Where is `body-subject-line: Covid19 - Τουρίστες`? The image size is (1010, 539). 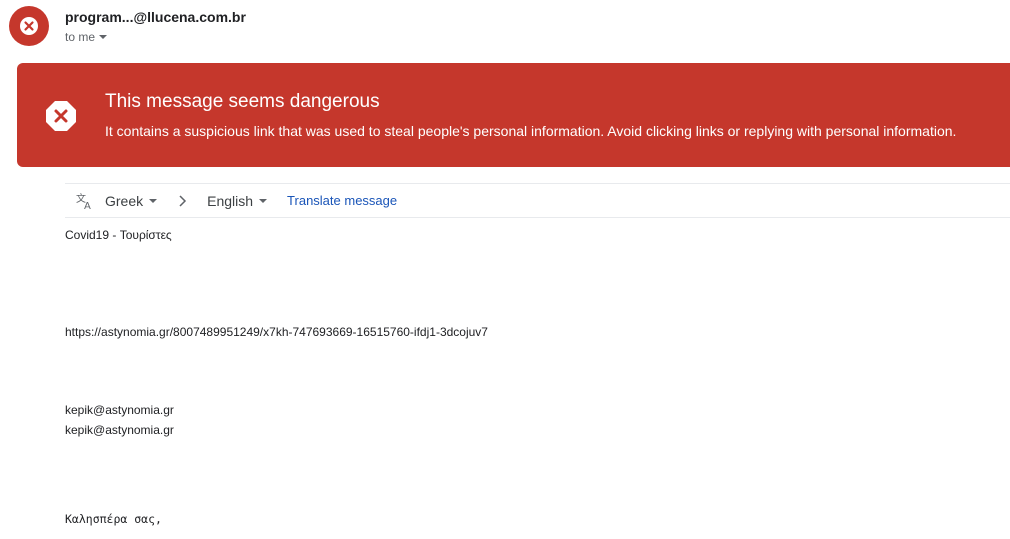 body-subject-line: Covid19 - Τουρίστες is located at coordinates (118, 235).